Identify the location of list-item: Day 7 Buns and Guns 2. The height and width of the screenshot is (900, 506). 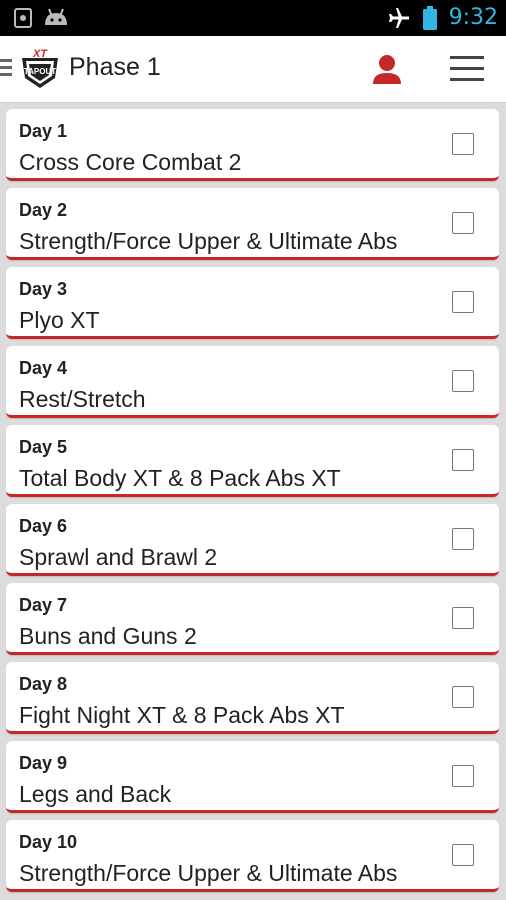
(252, 619).